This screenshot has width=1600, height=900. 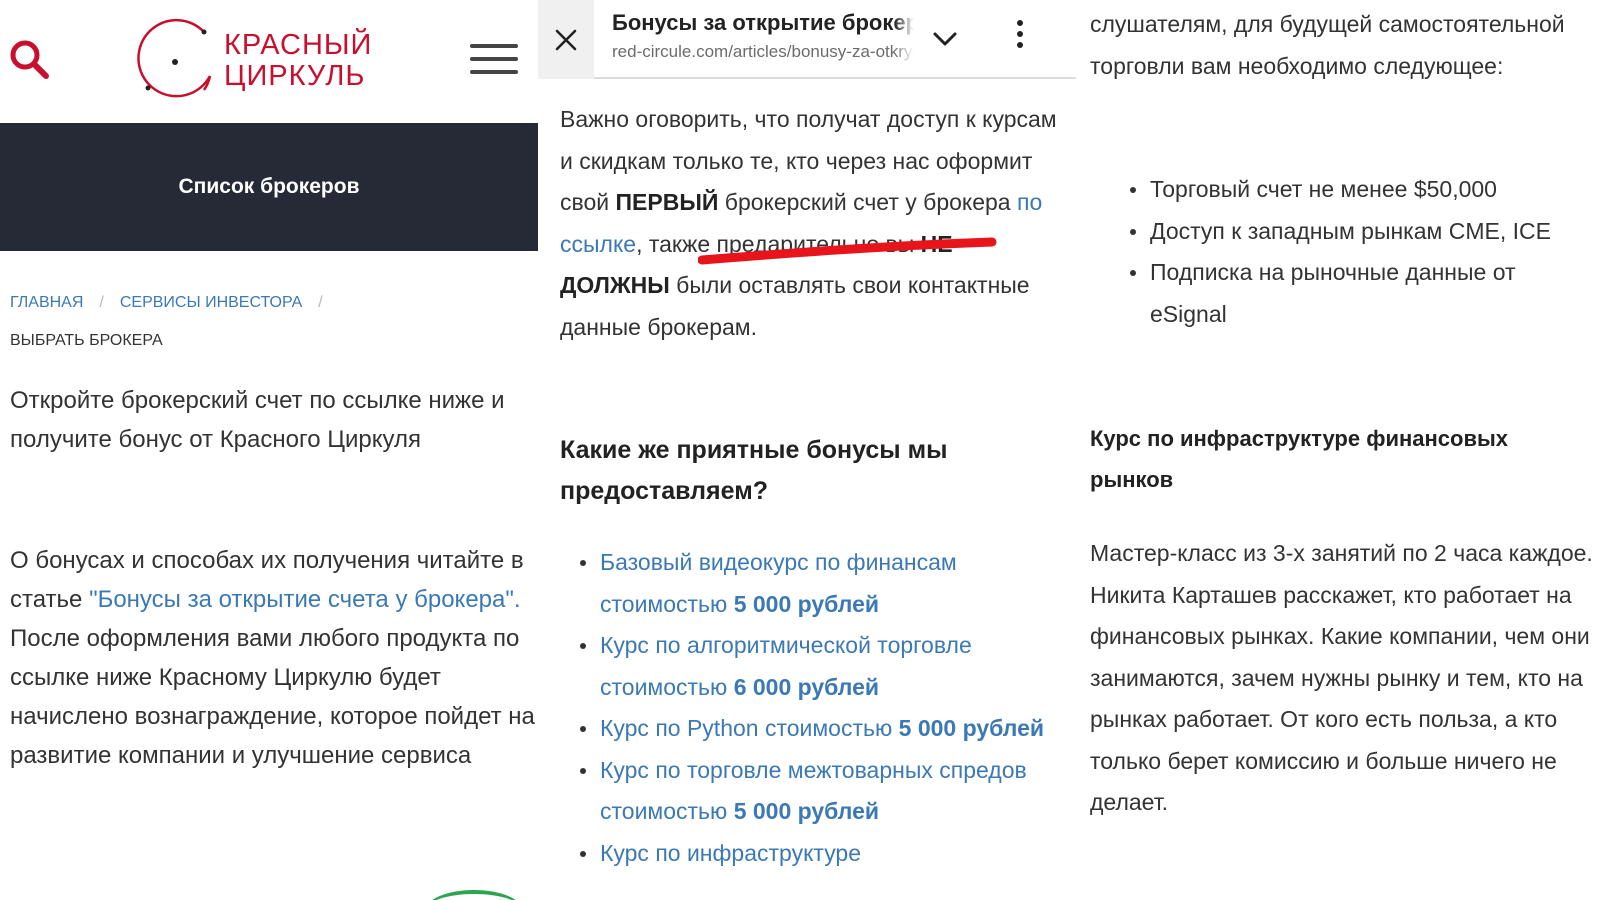 I want to click on logo-text: КРАСНЫЙ ЦИРКУЛЬ, so click(x=298, y=61).